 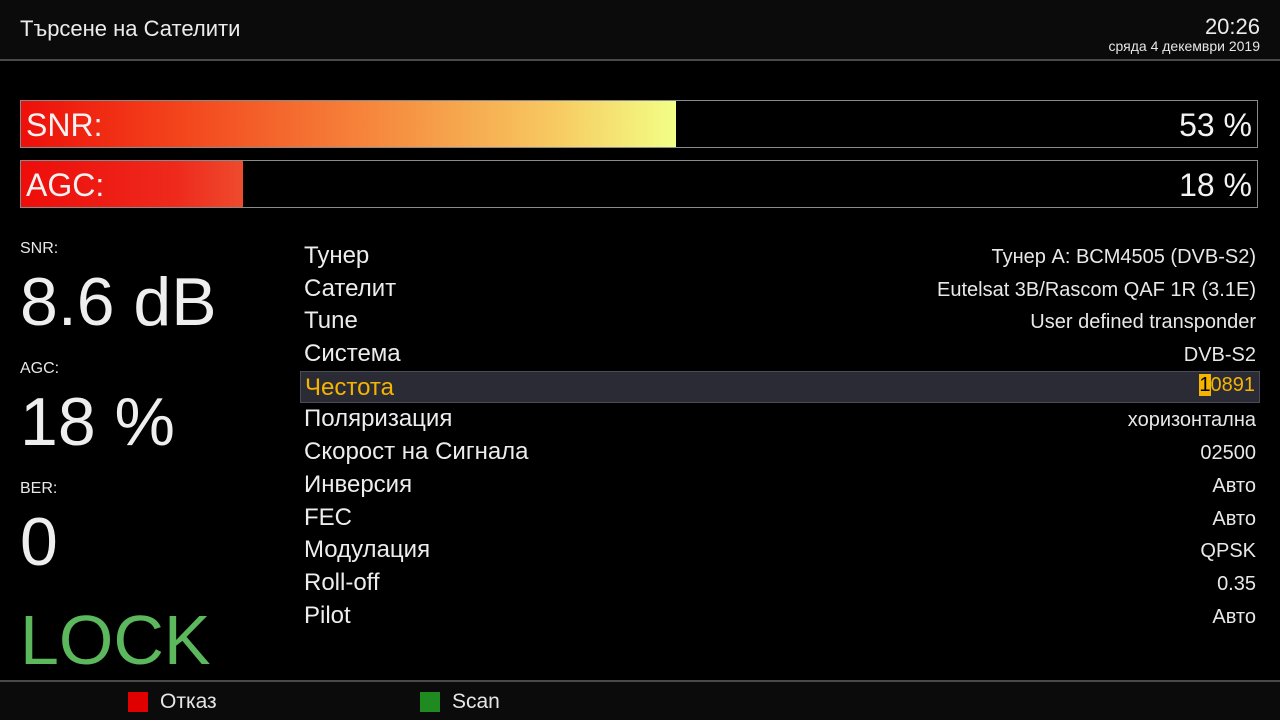 I want to click on param-row-fec: FEC Авто, so click(x=780, y=518).